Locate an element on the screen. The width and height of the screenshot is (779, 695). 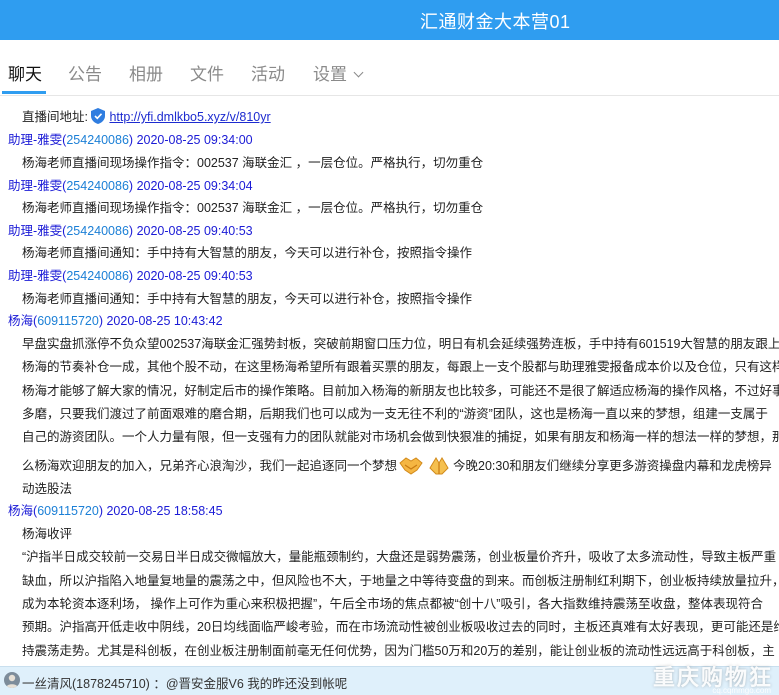
message-header: 杨海(609115720) 2020-08-25 18:58:45 is located at coordinates (115, 511).